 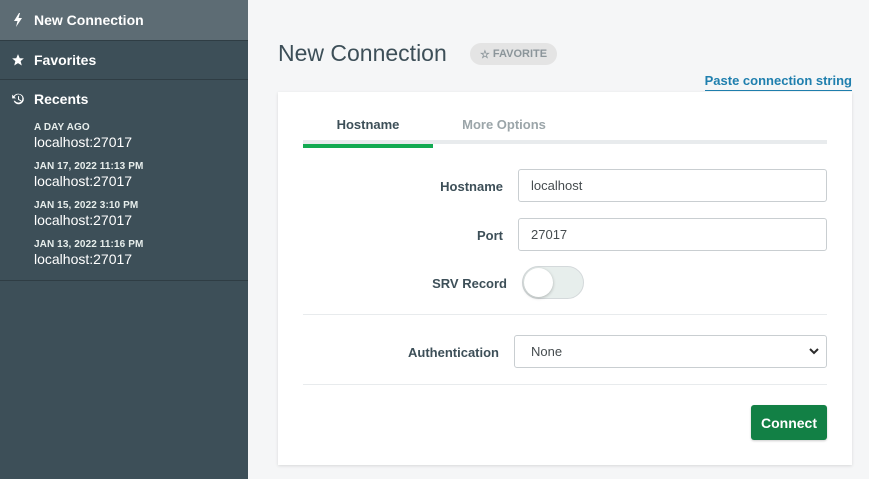 What do you see at coordinates (670, 351) in the screenshot?
I see `authentication-select: None` at bounding box center [670, 351].